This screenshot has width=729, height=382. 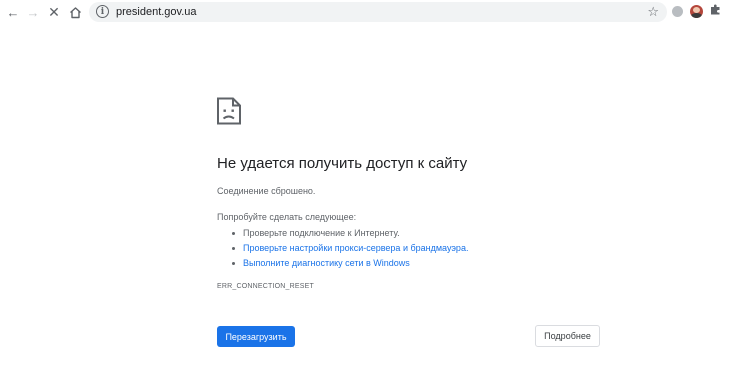 What do you see at coordinates (349, 233) in the screenshot?
I see `suggestion-check-internet: Проверьте подключение к Интернету.` at bounding box center [349, 233].